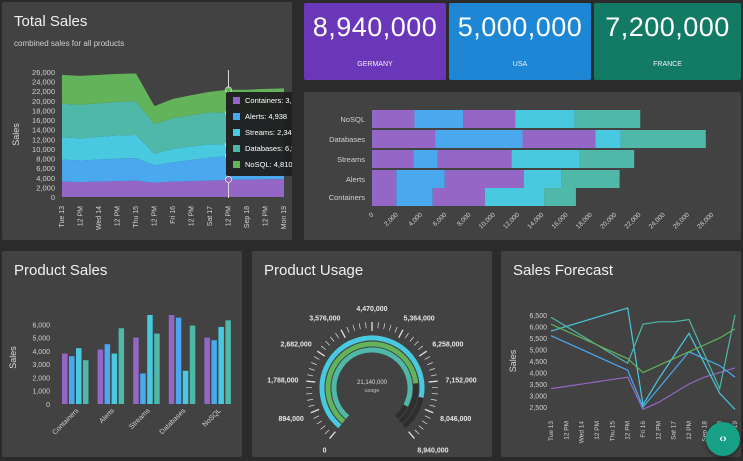  Describe the element at coordinates (351, 159) in the screenshot. I see `y-category-label: Streams` at that location.